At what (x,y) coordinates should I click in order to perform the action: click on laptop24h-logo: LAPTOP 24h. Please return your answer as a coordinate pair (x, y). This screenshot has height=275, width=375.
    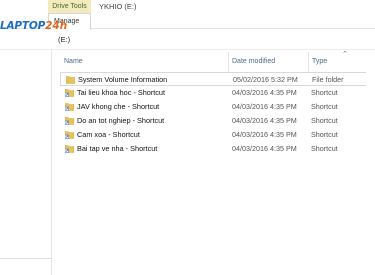
    Looking at the image, I should click on (33, 30).